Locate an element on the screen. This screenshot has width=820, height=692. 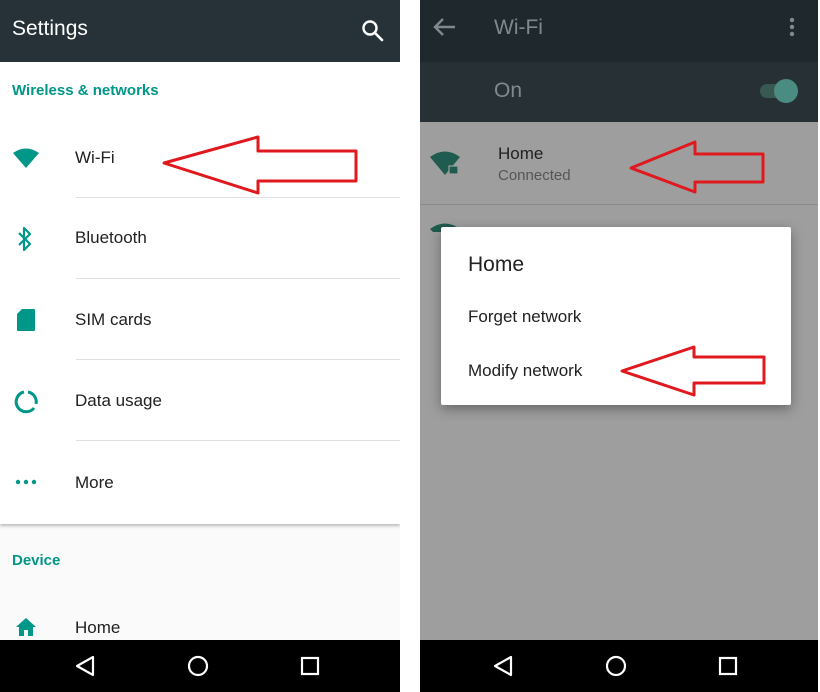
sim-card-icon is located at coordinates (26, 320).